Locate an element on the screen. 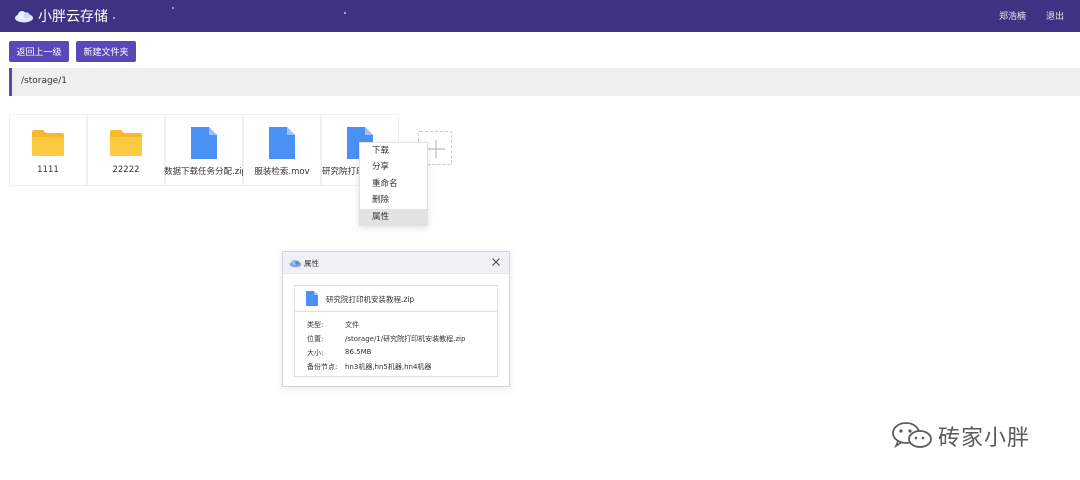 This screenshot has height=480, width=1080. menu-item-delete: 删除 is located at coordinates (393, 200).